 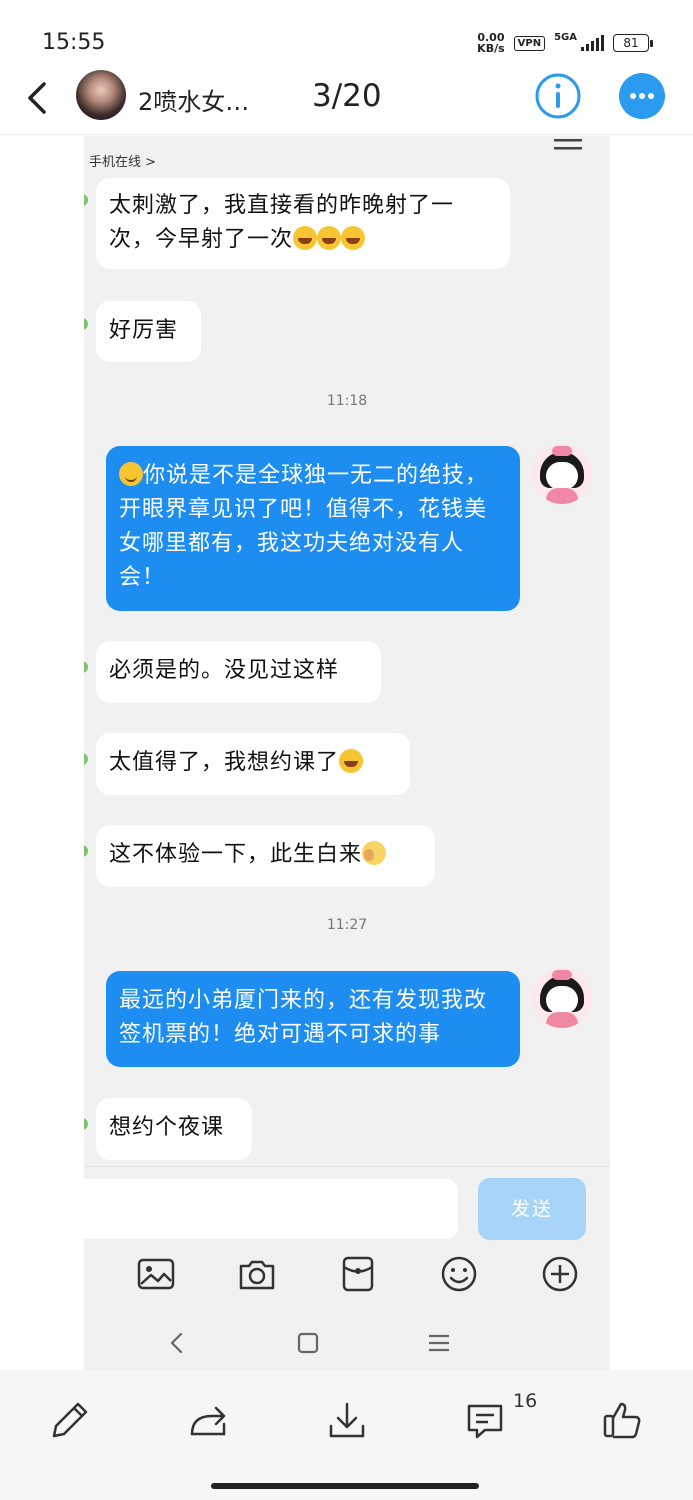 I want to click on back-arrow-icon, so click(x=38, y=98).